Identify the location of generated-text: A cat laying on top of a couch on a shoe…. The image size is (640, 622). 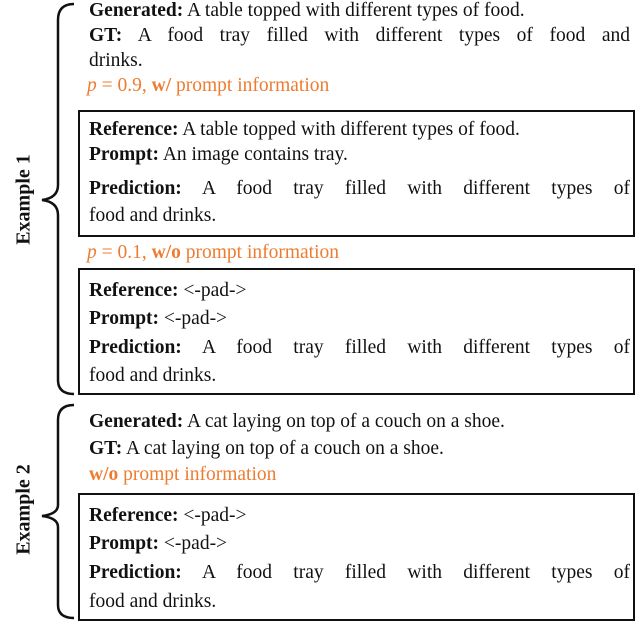
(344, 421).